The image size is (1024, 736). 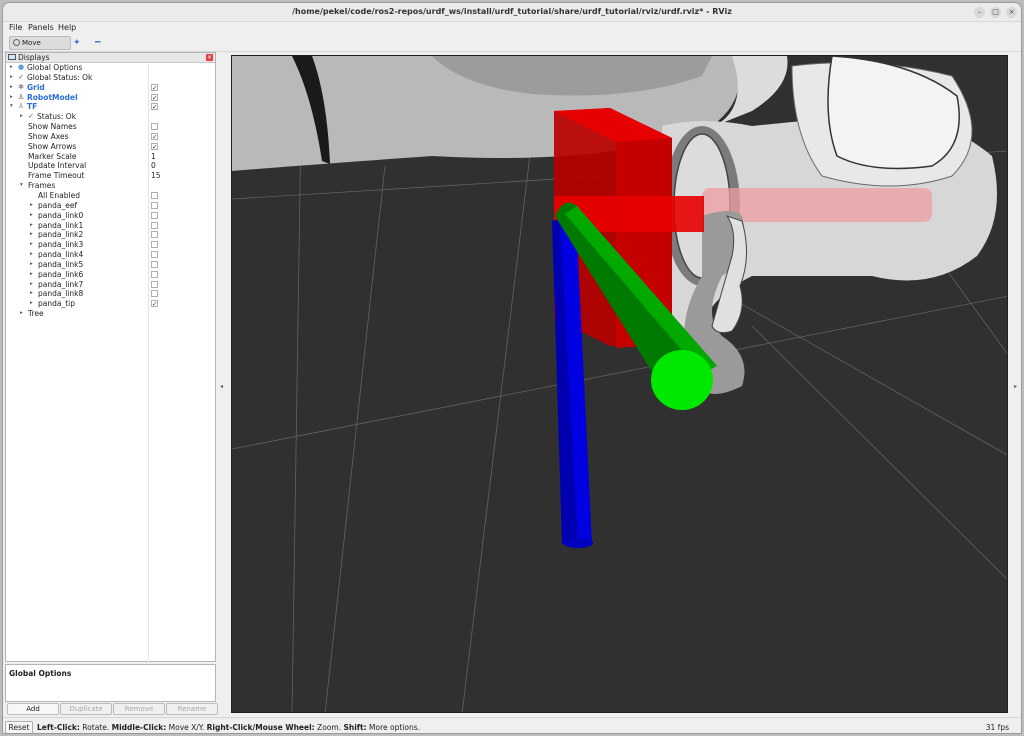 I want to click on reset-button: Reset, so click(x=19, y=727).